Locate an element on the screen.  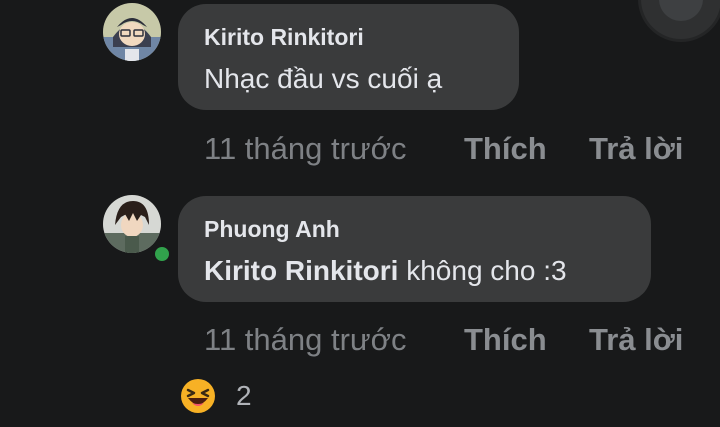
haha-emoji-icon is located at coordinates (198, 396).